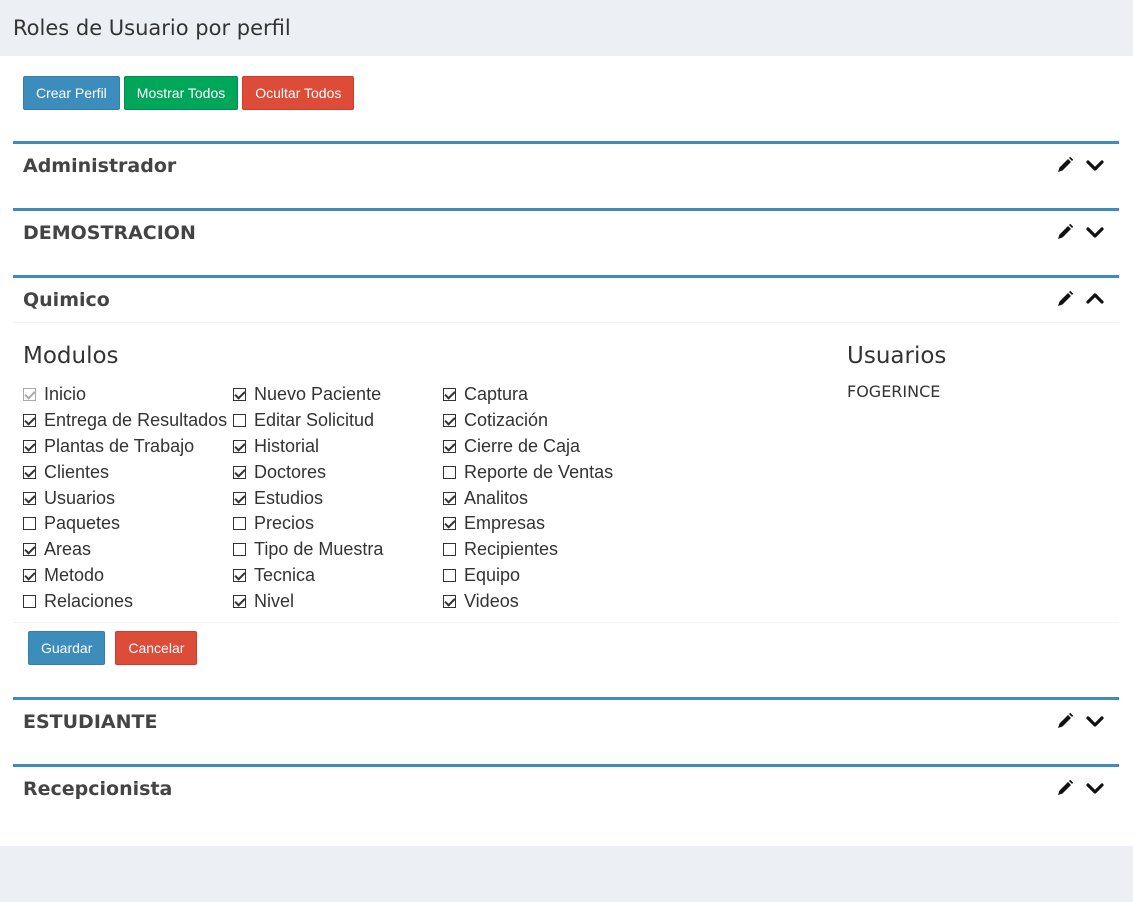 The width and height of the screenshot is (1133, 902). Describe the element at coordinates (303, 421) in the screenshot. I see `module-option: Editar Solicitud` at that location.